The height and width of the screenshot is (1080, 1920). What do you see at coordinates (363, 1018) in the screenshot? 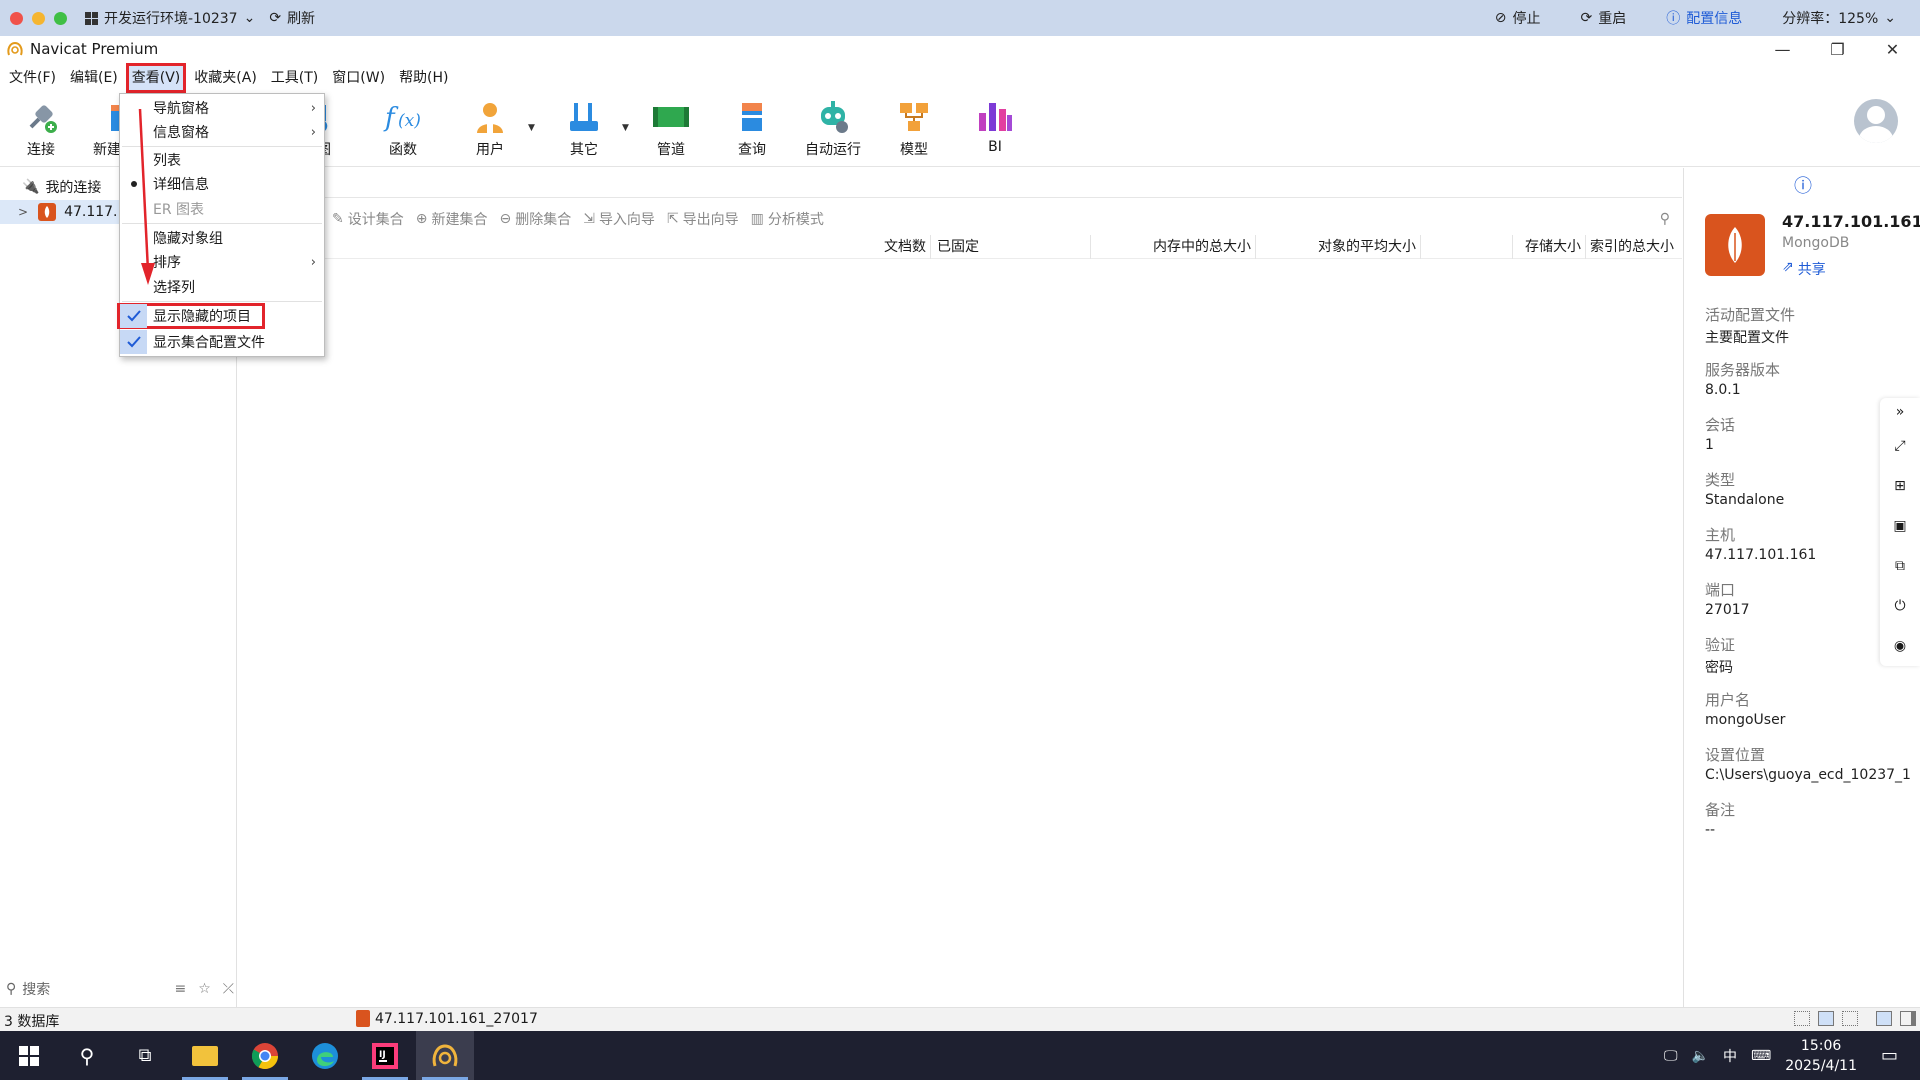
I see `mongodb-leaf-icon` at bounding box center [363, 1018].